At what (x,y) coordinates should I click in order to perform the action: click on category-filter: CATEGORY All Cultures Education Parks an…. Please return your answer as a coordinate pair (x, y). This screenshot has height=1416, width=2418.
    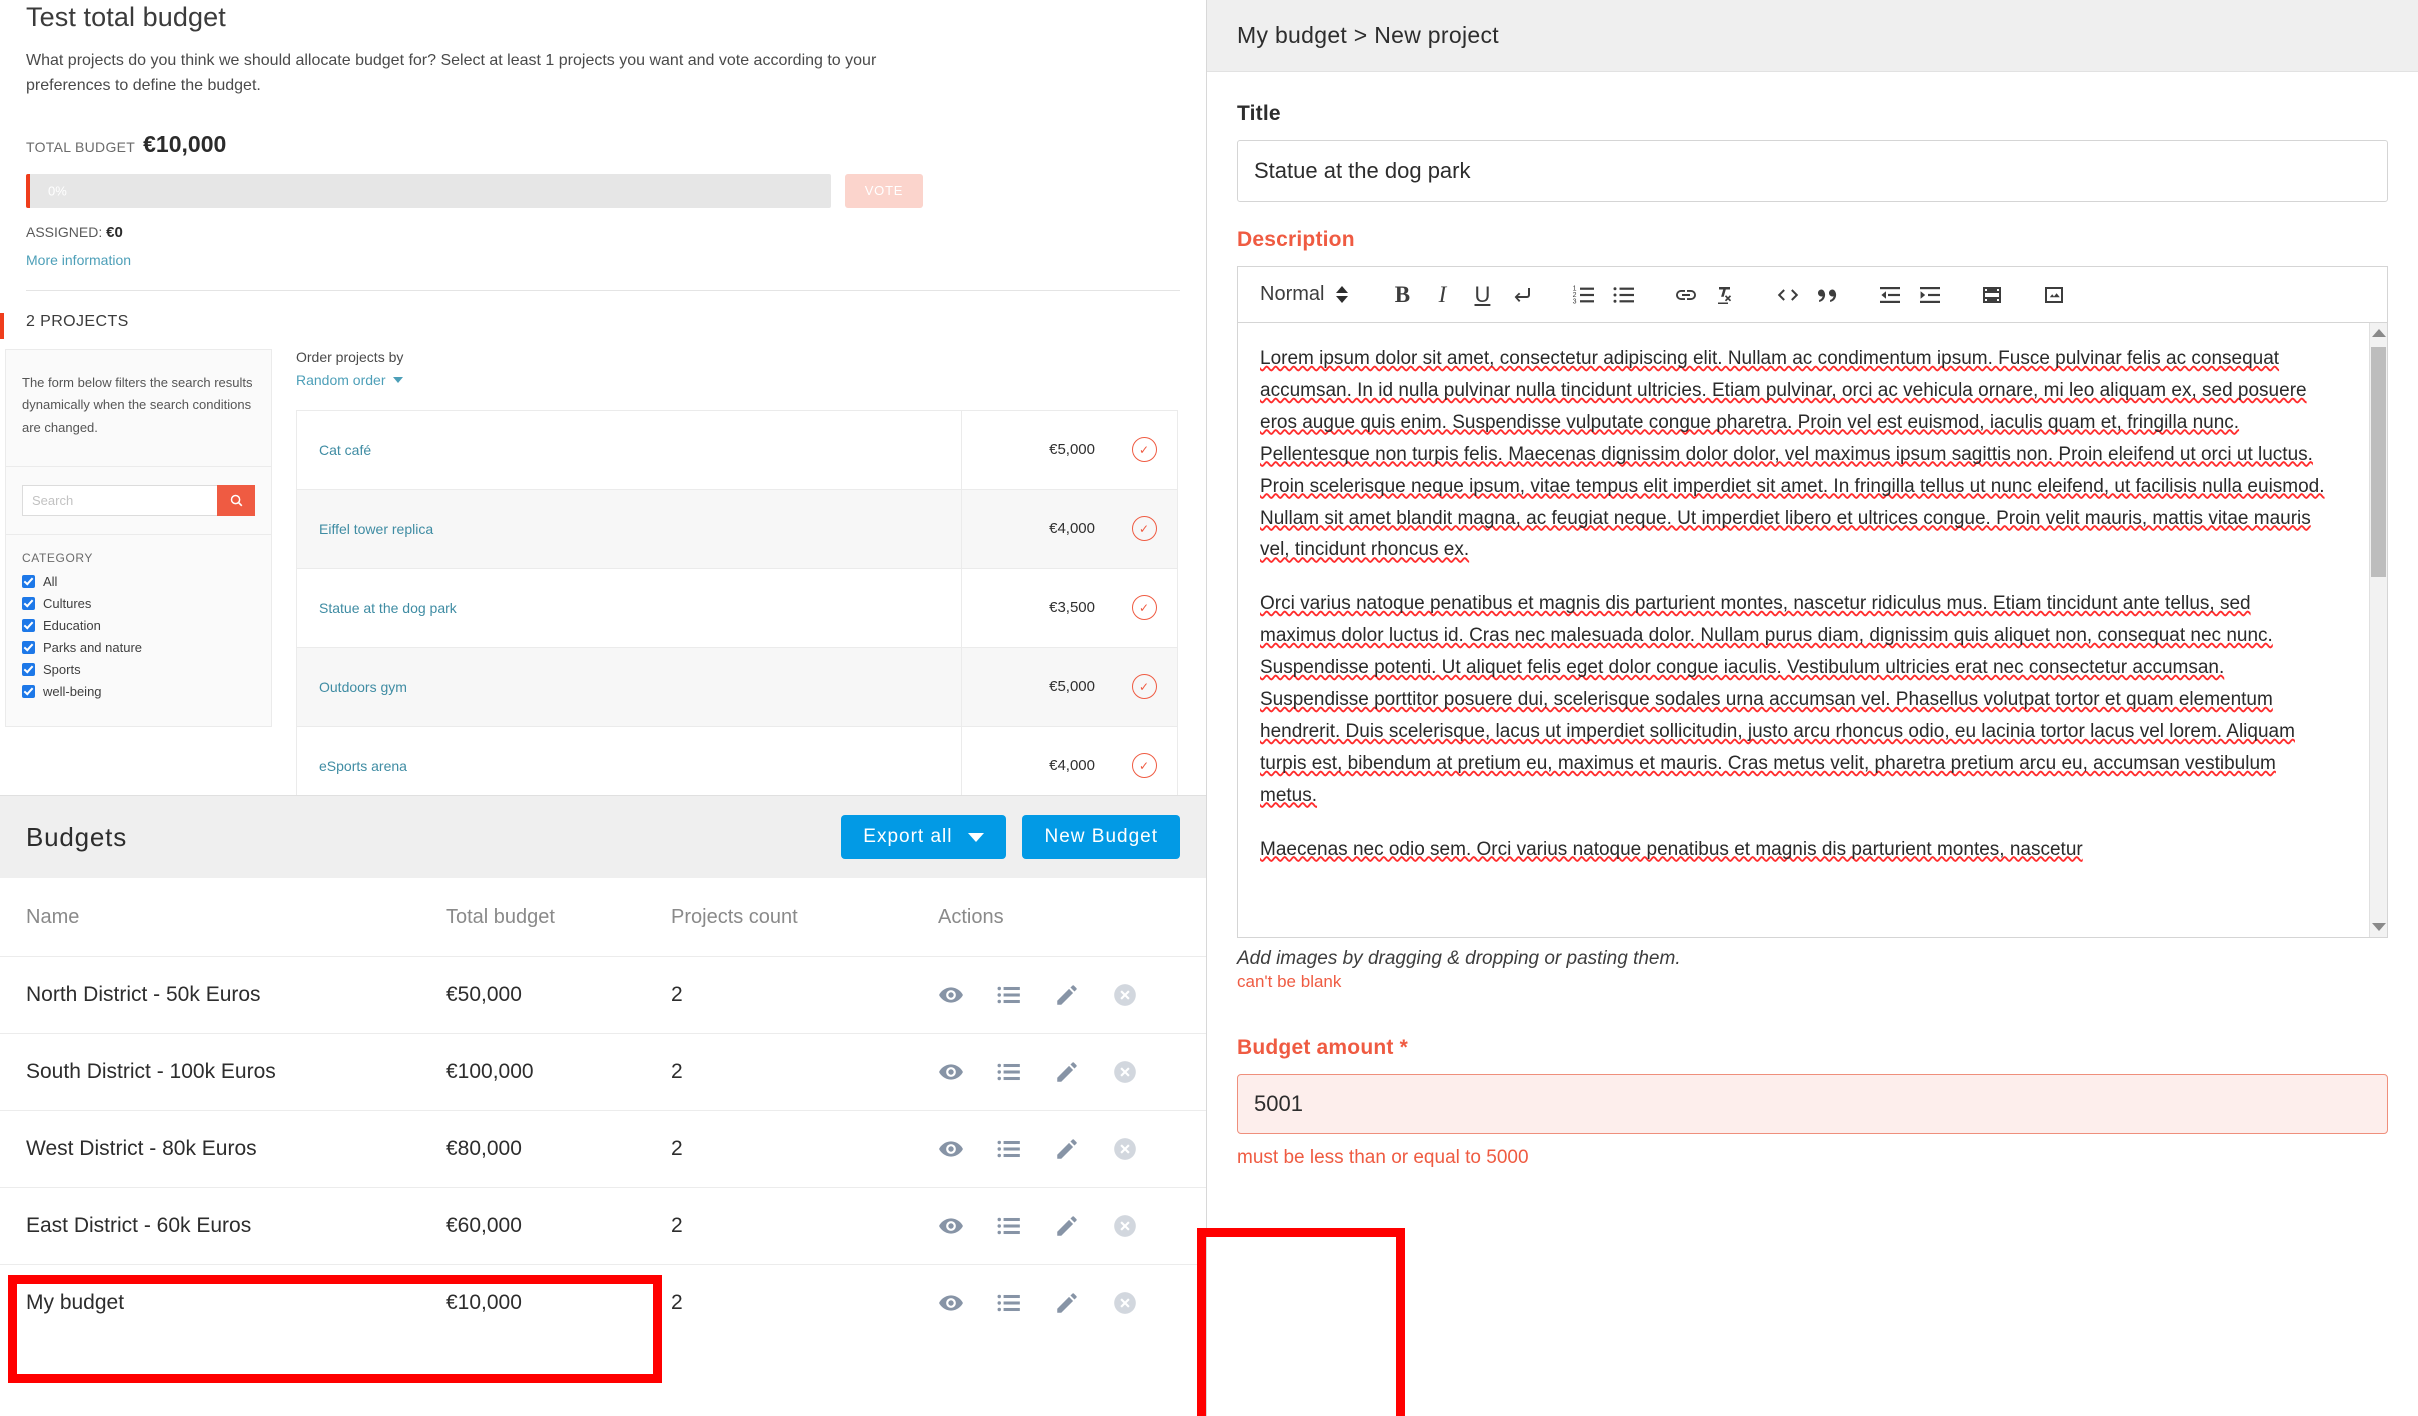
    Looking at the image, I should click on (138, 630).